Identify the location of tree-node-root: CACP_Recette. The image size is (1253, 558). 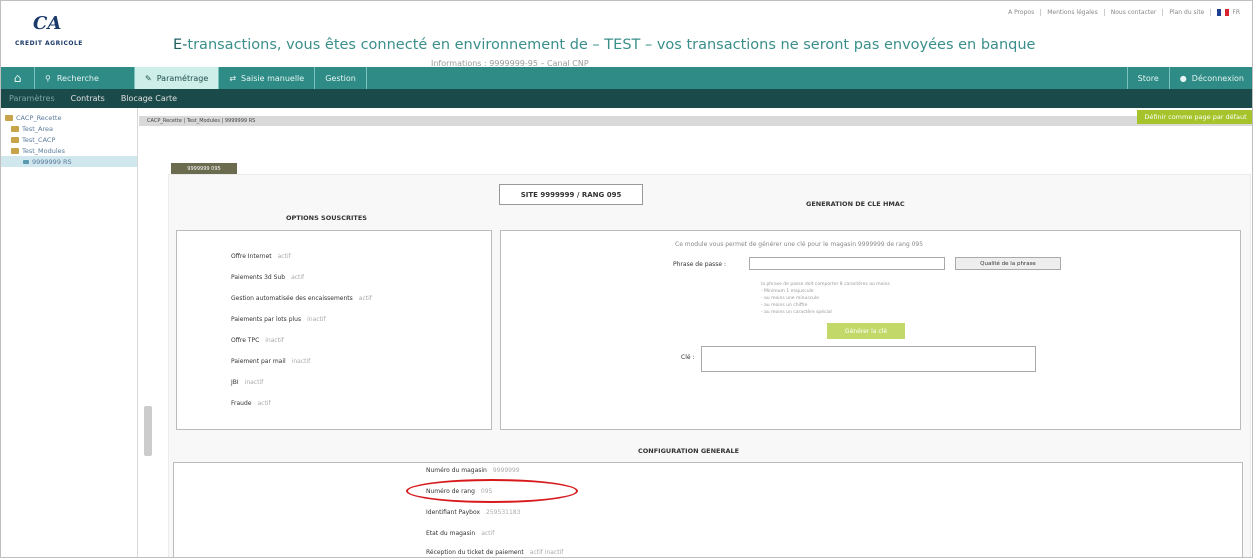
(69, 117).